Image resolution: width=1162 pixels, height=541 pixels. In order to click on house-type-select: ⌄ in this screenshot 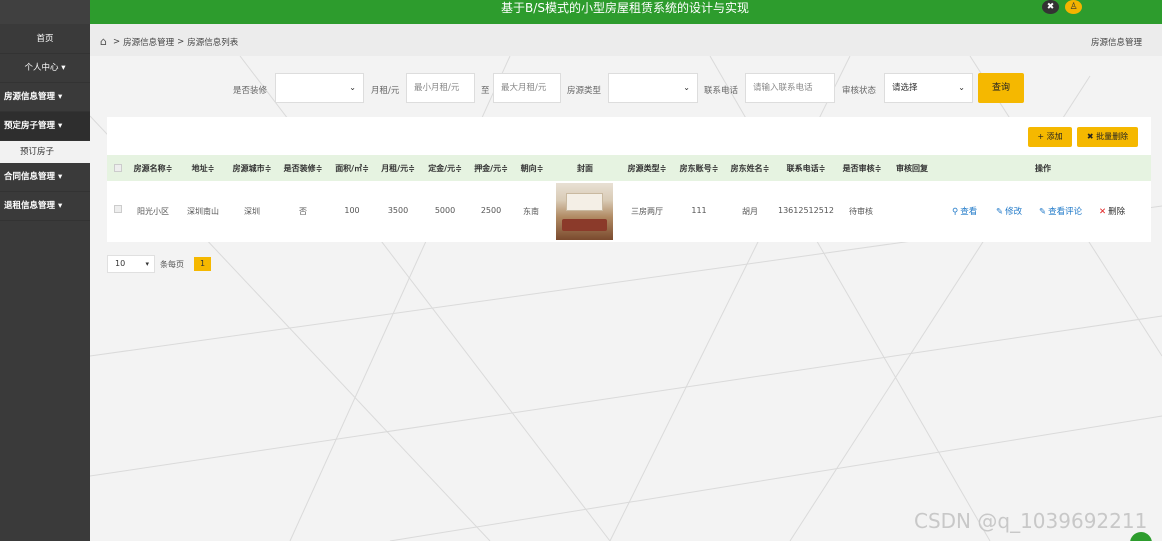, I will do `click(653, 88)`.